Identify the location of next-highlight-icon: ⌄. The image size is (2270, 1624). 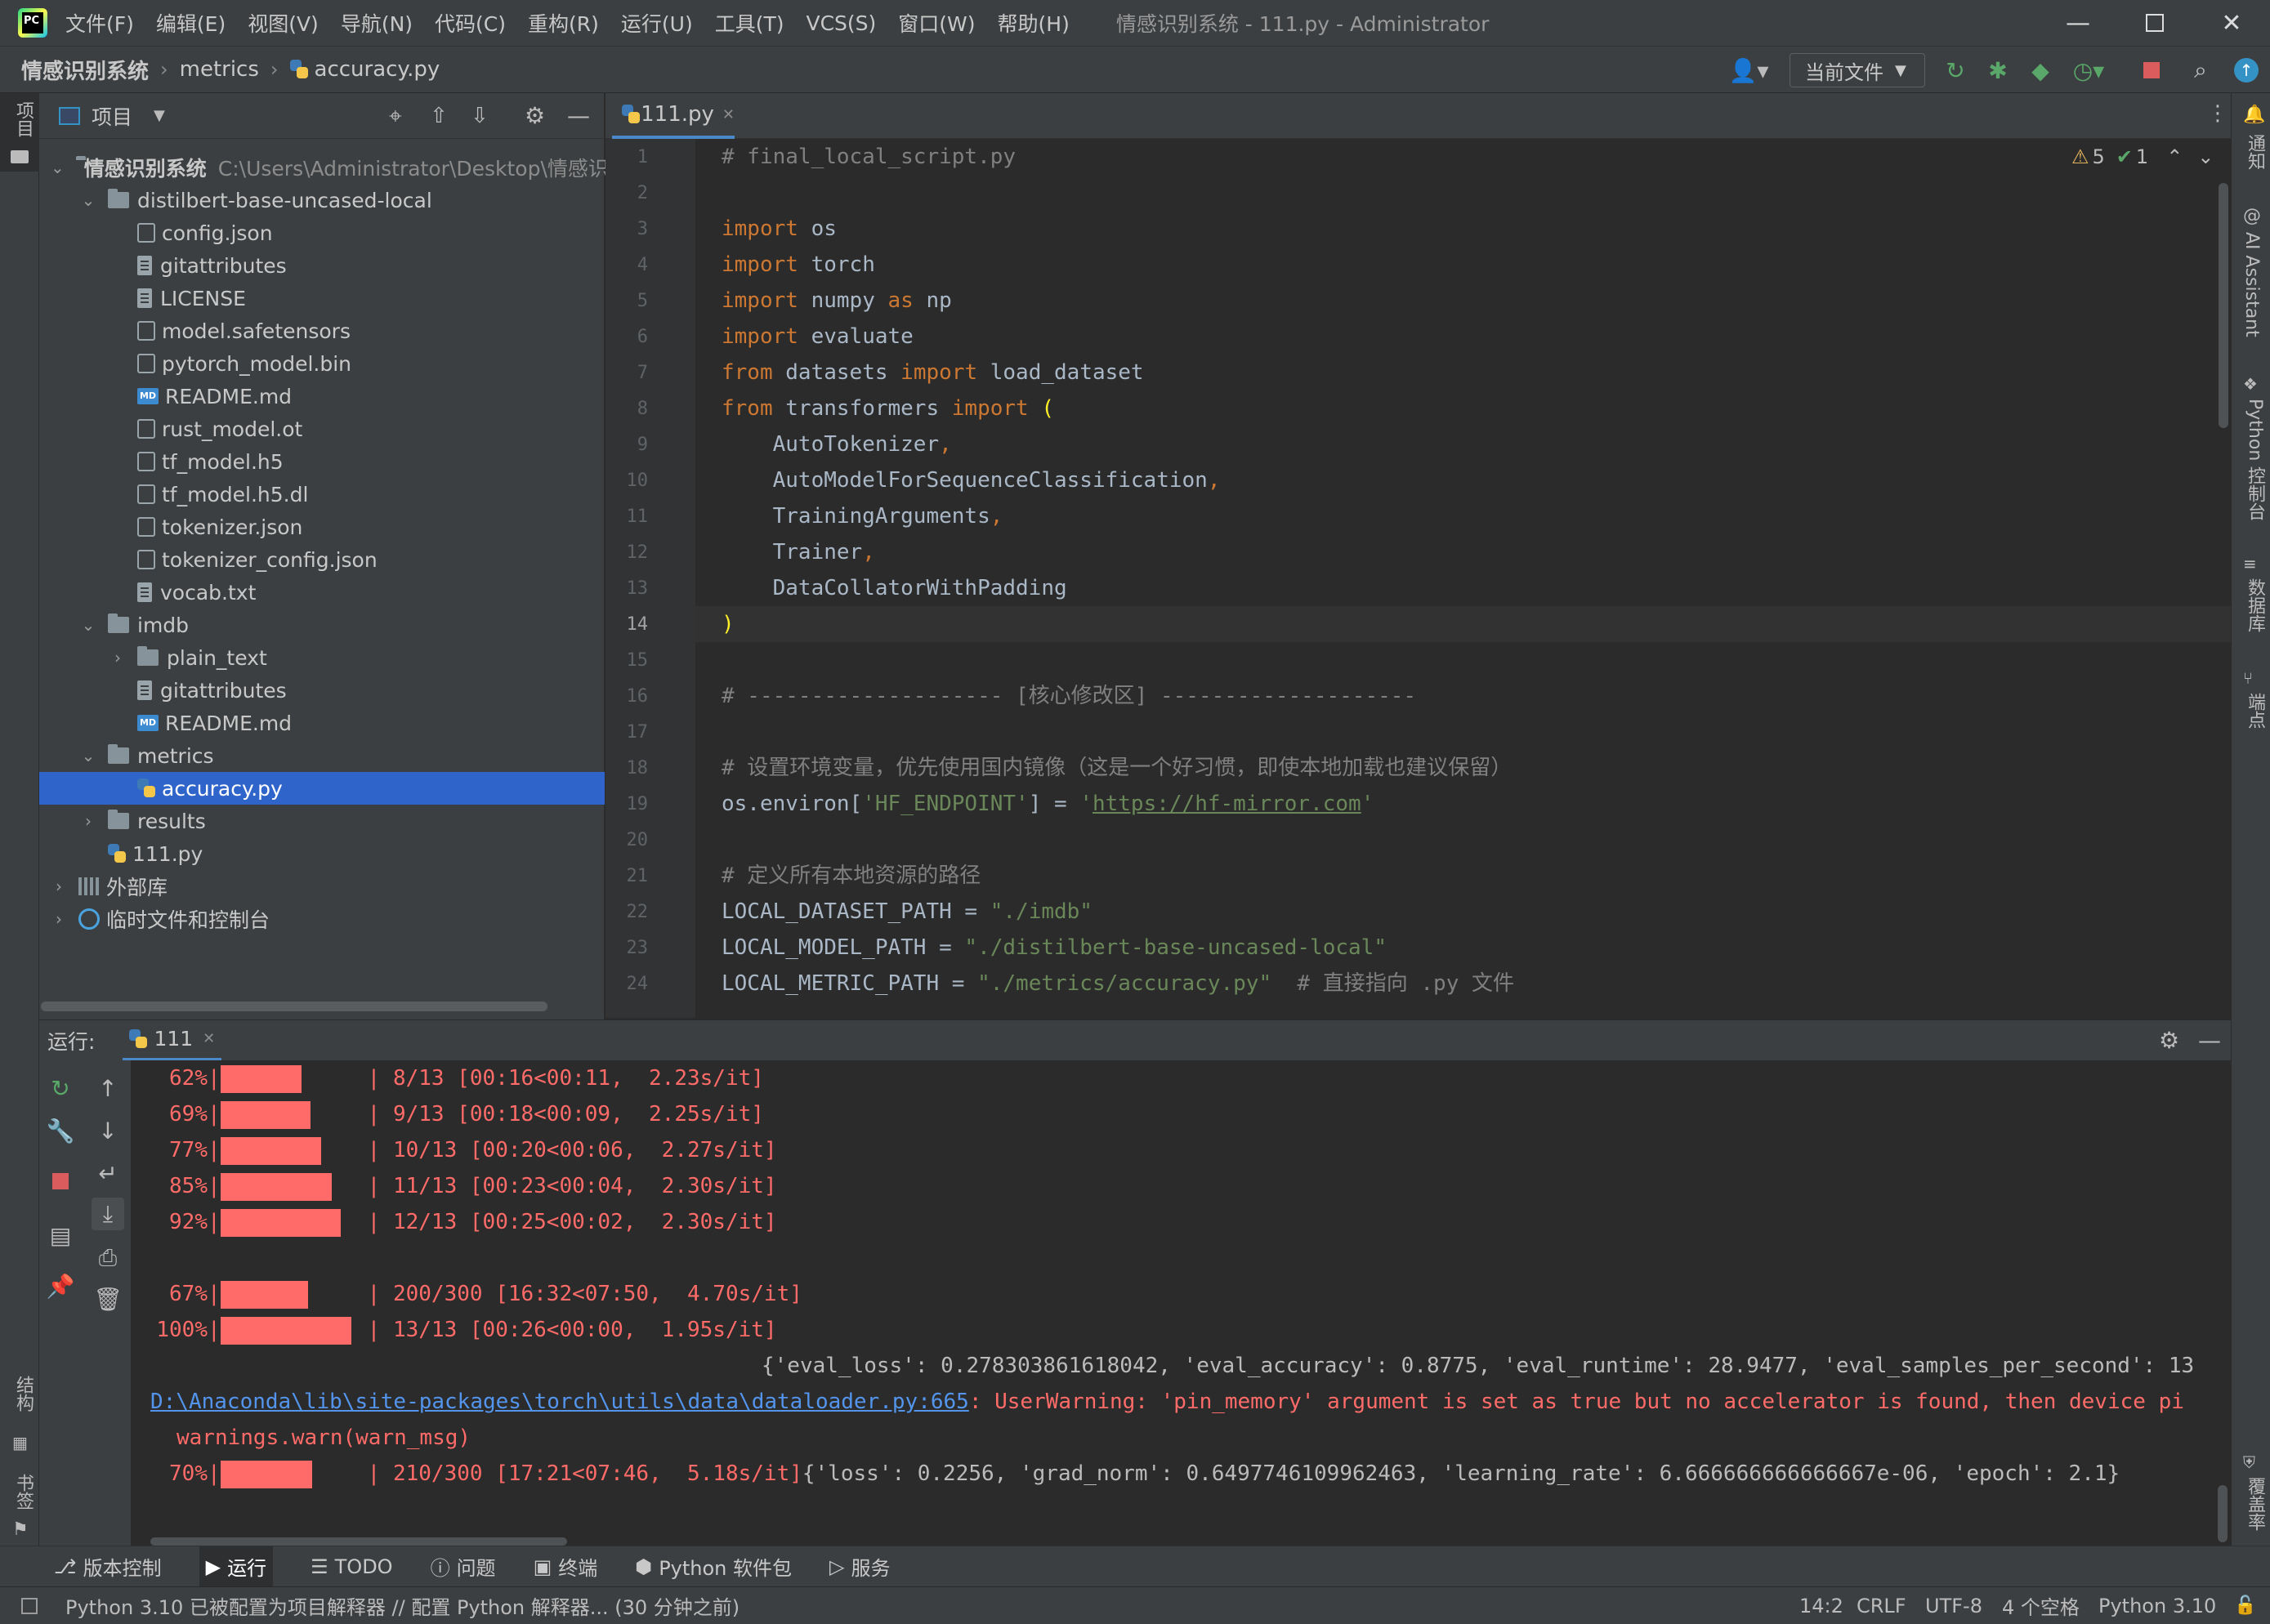
(2205, 156).